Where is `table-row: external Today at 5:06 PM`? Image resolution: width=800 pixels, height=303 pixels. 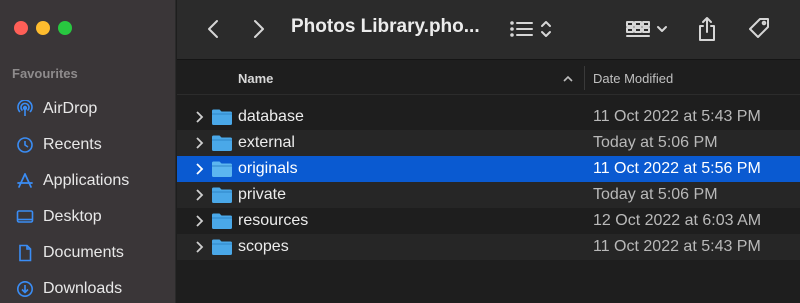
table-row: external Today at 5:06 PM is located at coordinates (488, 143).